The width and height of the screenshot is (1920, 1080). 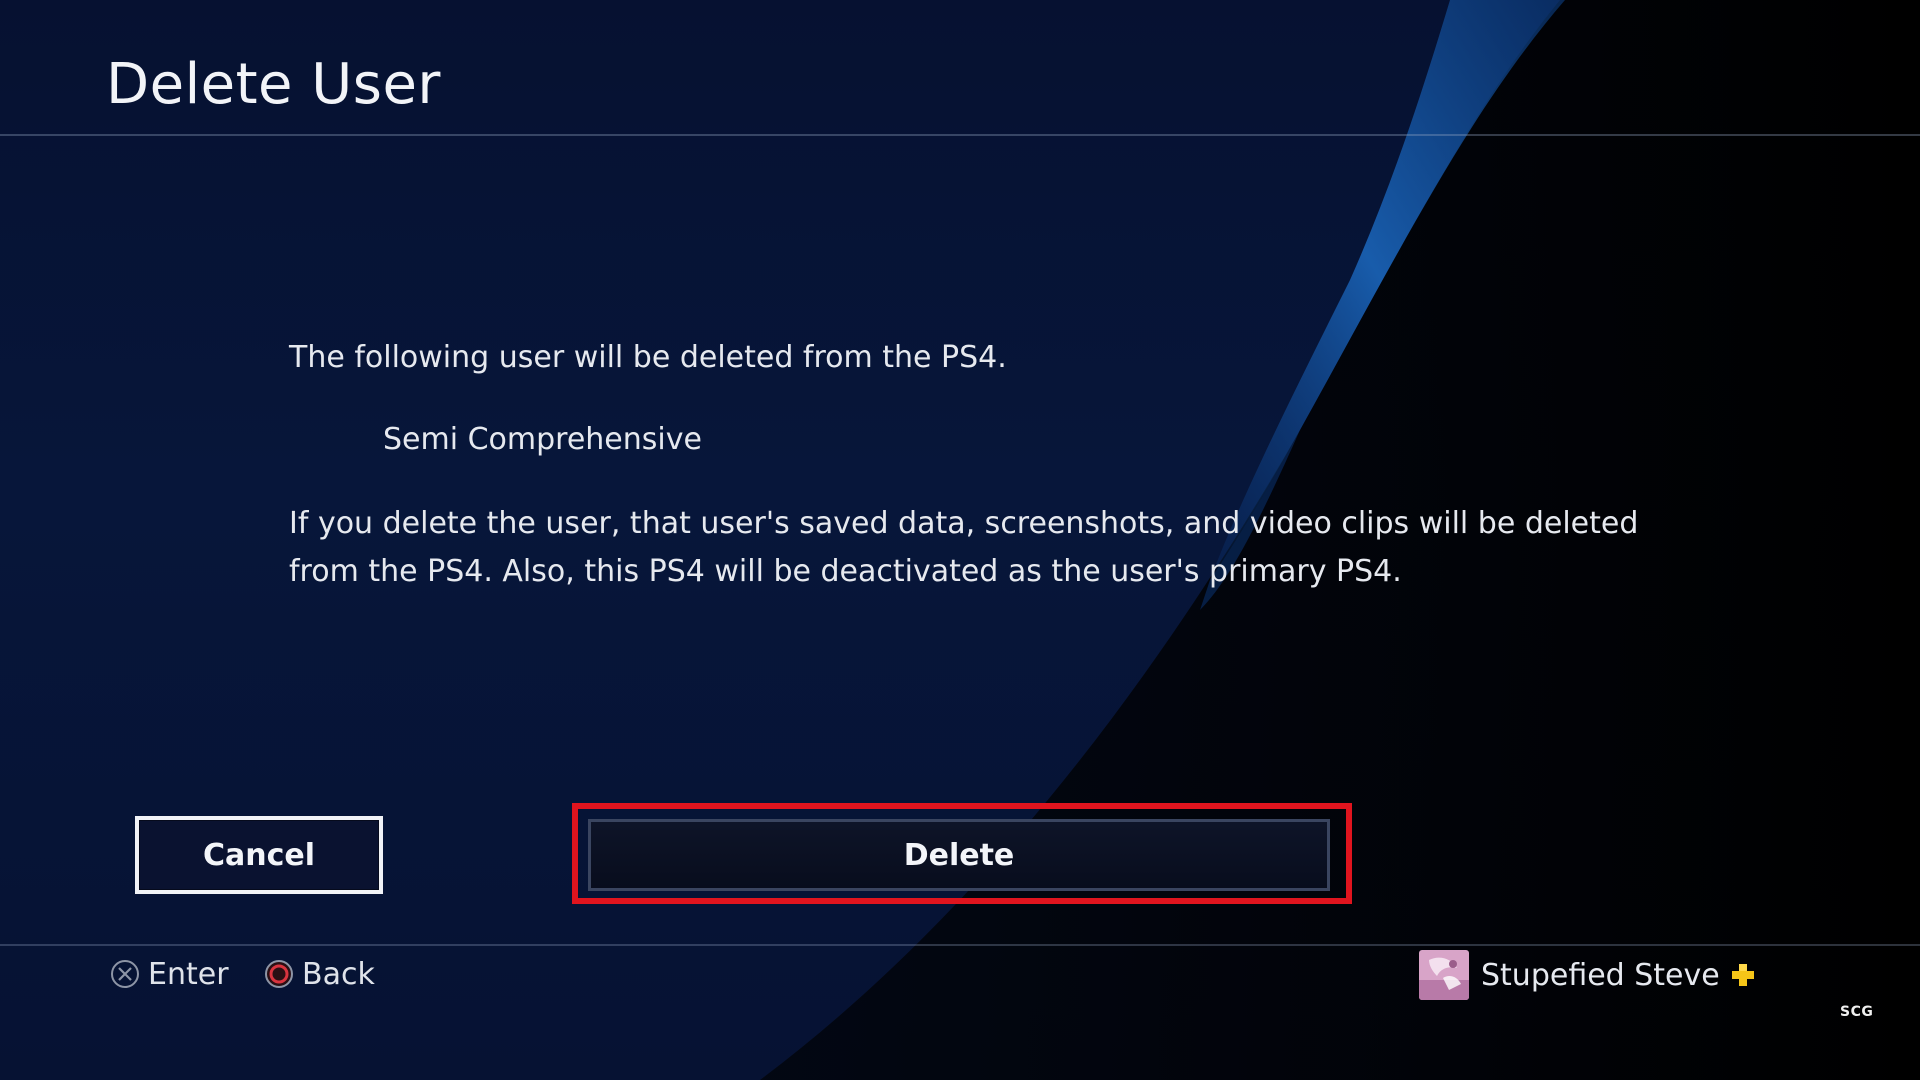 What do you see at coordinates (125, 974) in the screenshot?
I see `cross-button-icon` at bounding box center [125, 974].